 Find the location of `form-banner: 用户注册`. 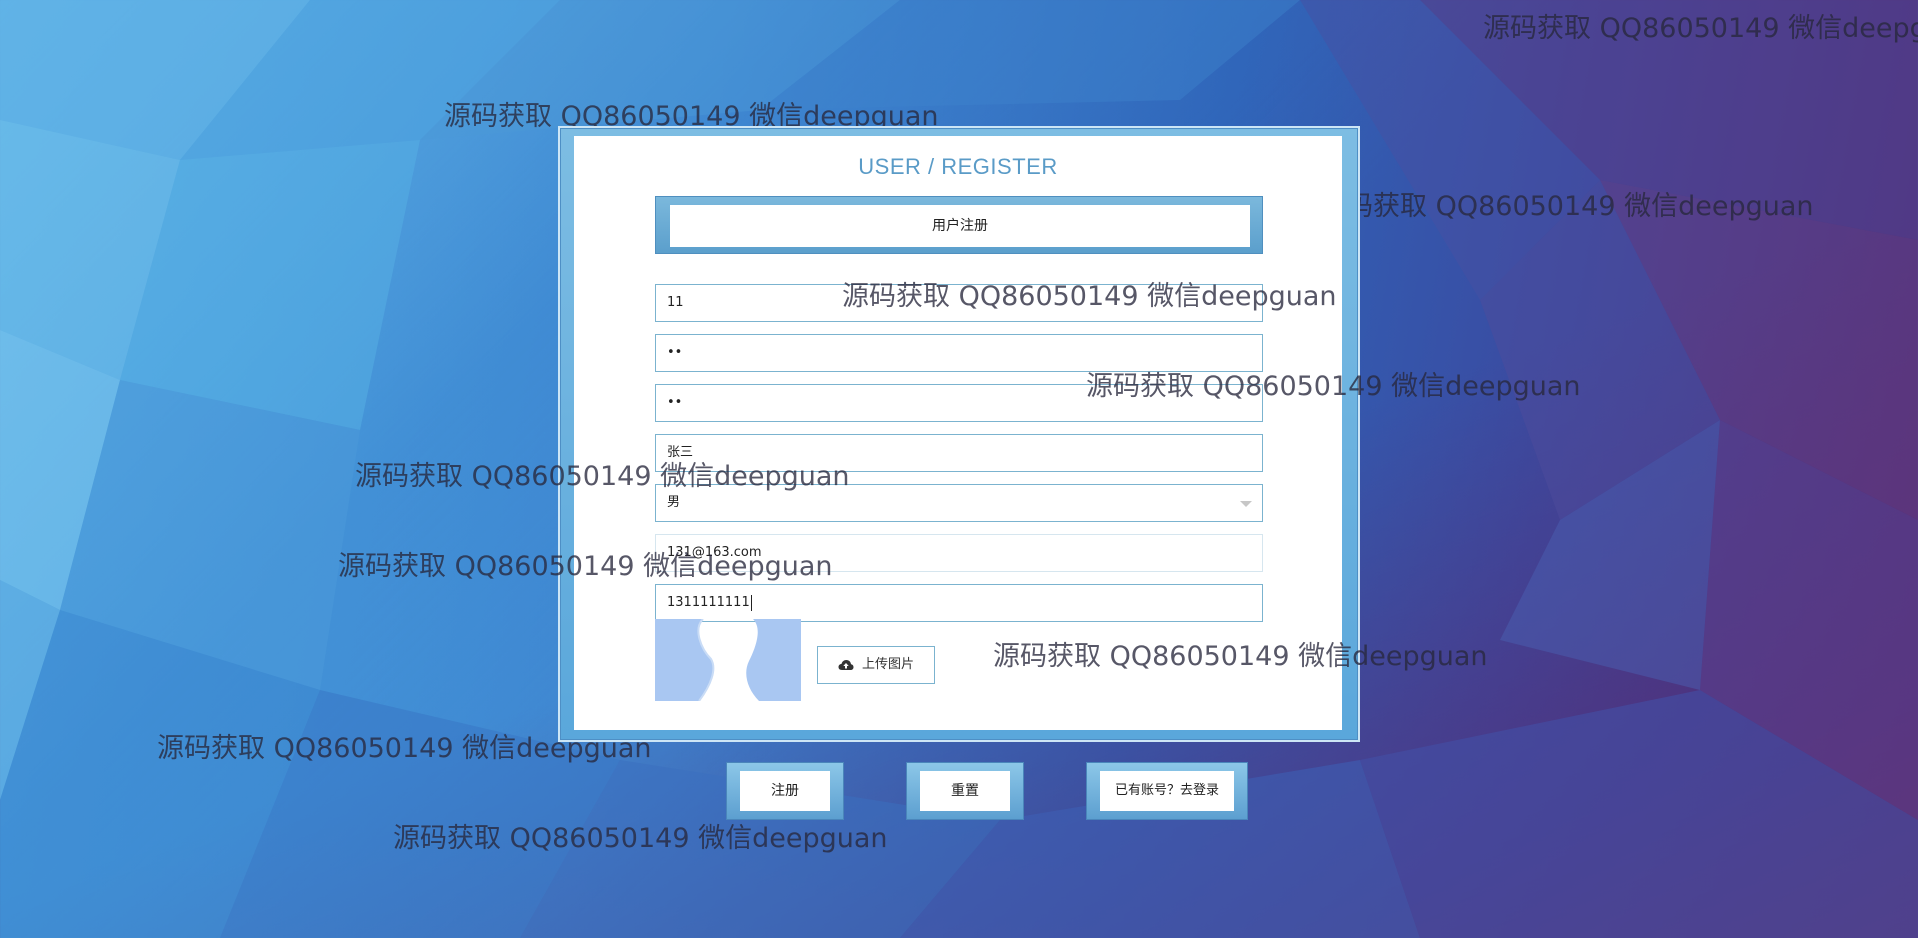

form-banner: 用户注册 is located at coordinates (959, 225).